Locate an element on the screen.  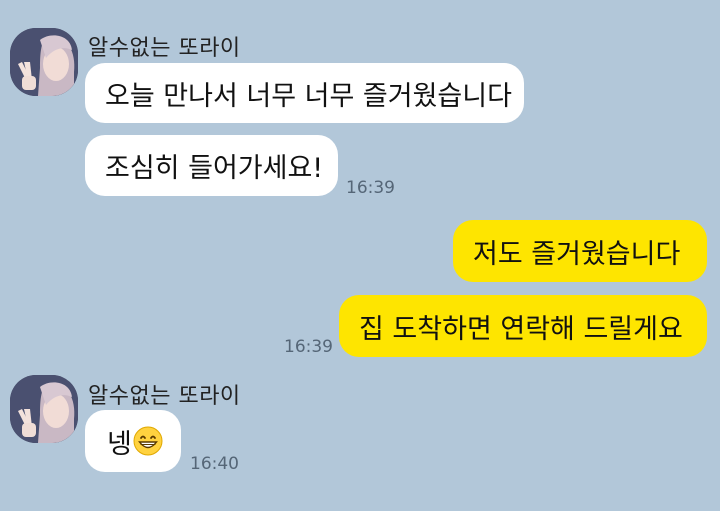
incoming-message-bubble: 조심히 들어가세요! is located at coordinates (211, 165).